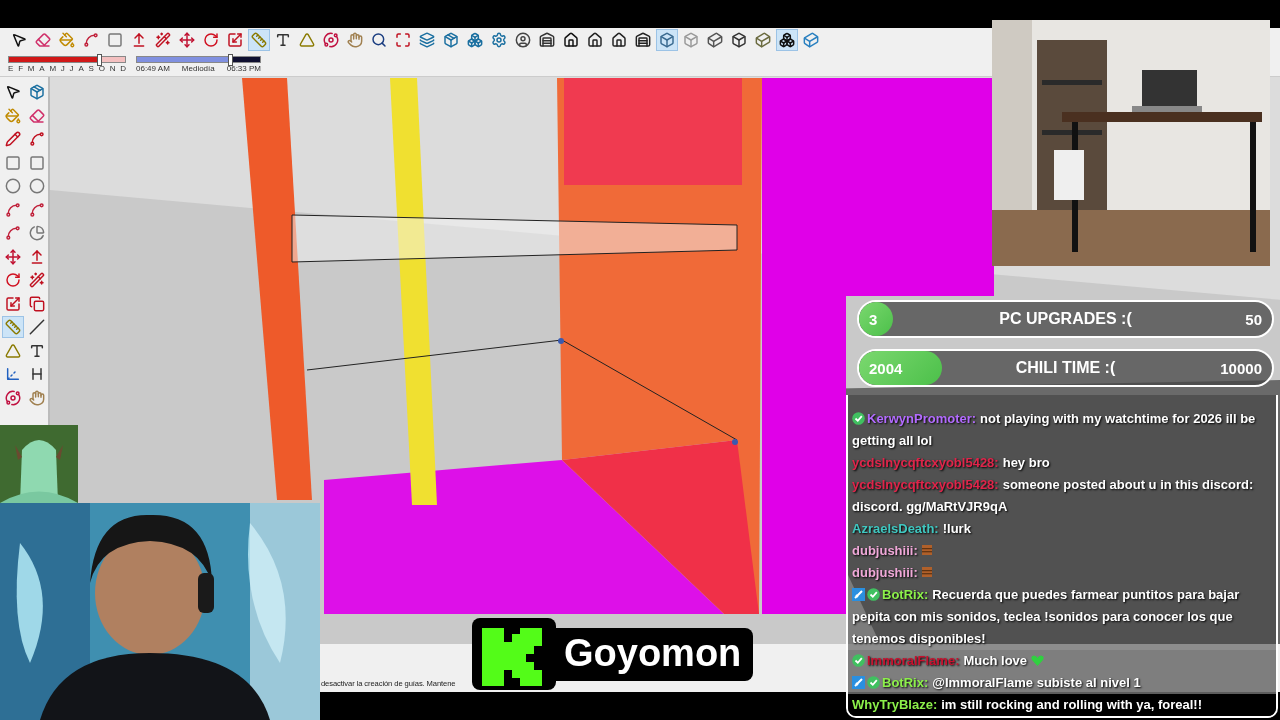  What do you see at coordinates (379, 40) in the screenshot?
I see `search-icon` at bounding box center [379, 40].